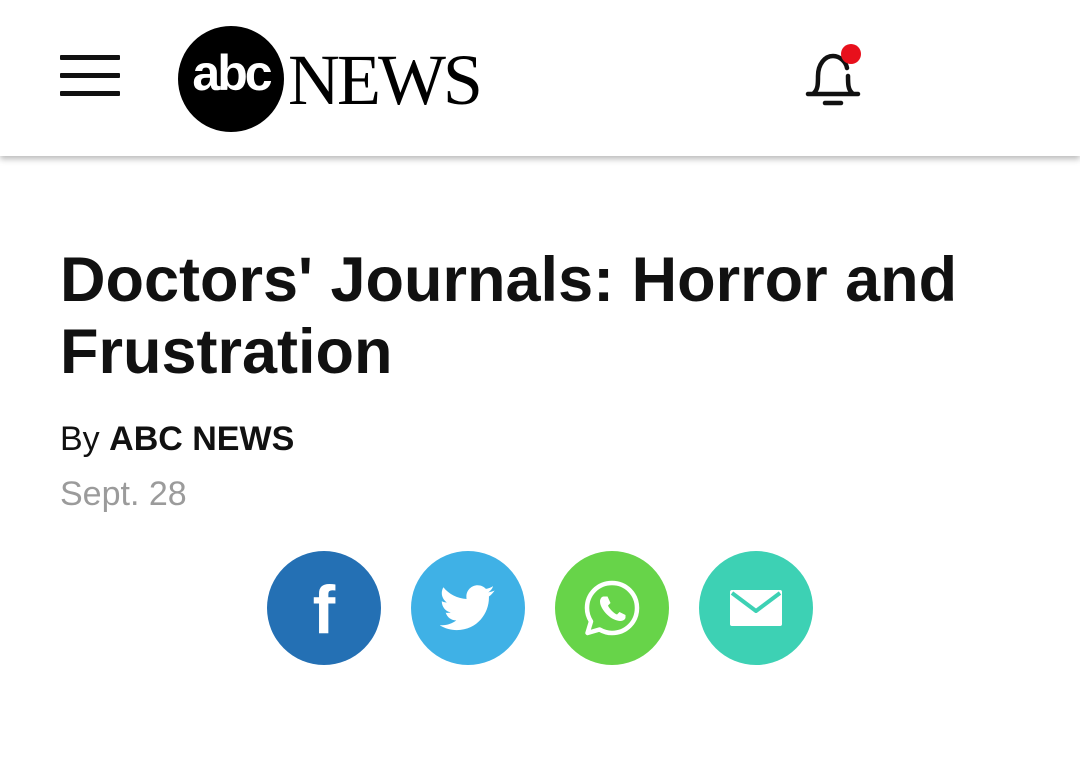  What do you see at coordinates (385, 80) in the screenshot?
I see `news-wordmark: NEWS` at bounding box center [385, 80].